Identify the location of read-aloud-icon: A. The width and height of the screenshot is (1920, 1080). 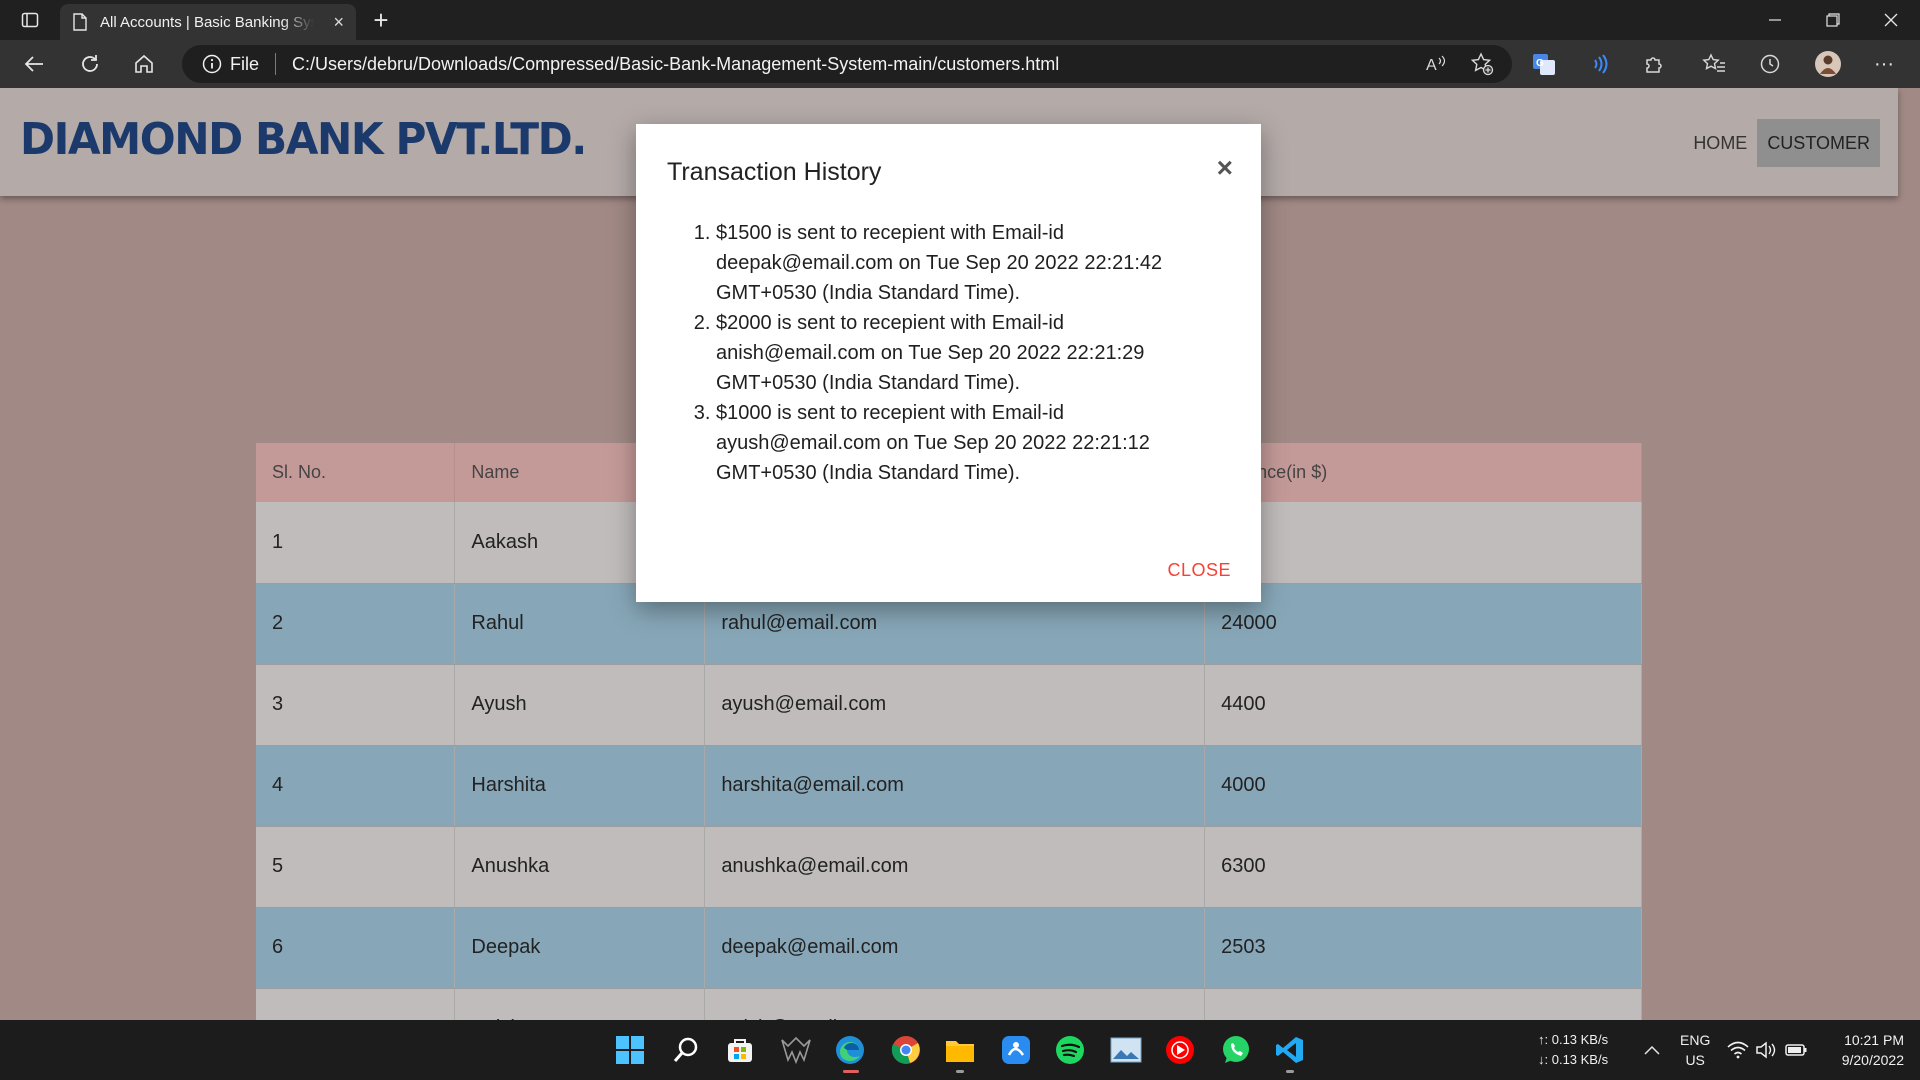
(1436, 64).